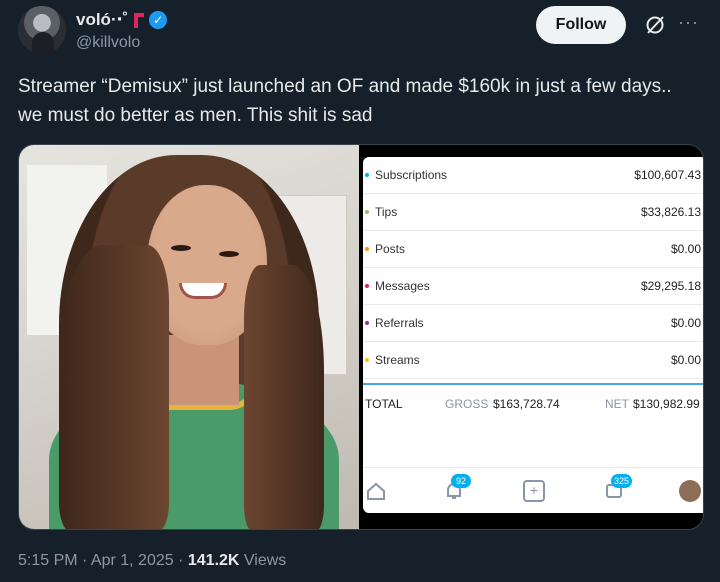 This screenshot has height=582, width=720. I want to click on photo-eye-right, so click(229, 254).